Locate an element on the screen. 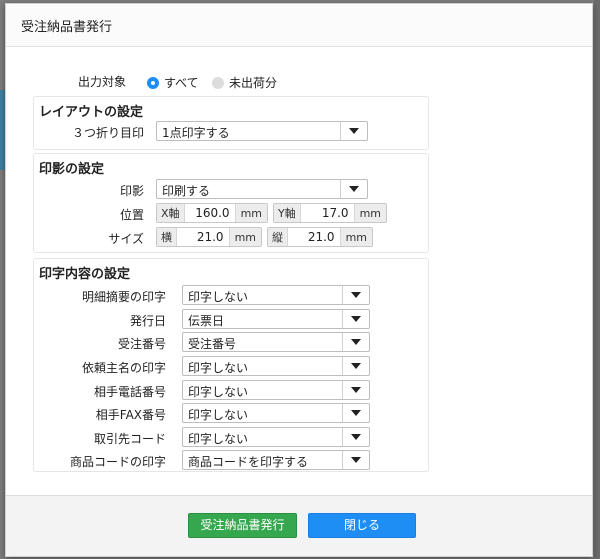 This screenshot has height=559, width=600. output-target-label: 出力対象 is located at coordinates (101, 82).